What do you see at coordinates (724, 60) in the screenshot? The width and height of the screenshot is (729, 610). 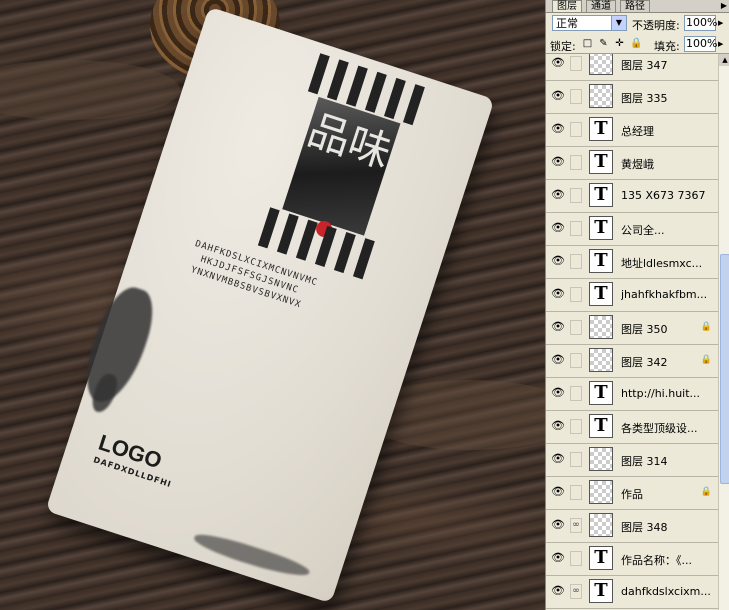 I see `scroll-up-icon: ▲` at bounding box center [724, 60].